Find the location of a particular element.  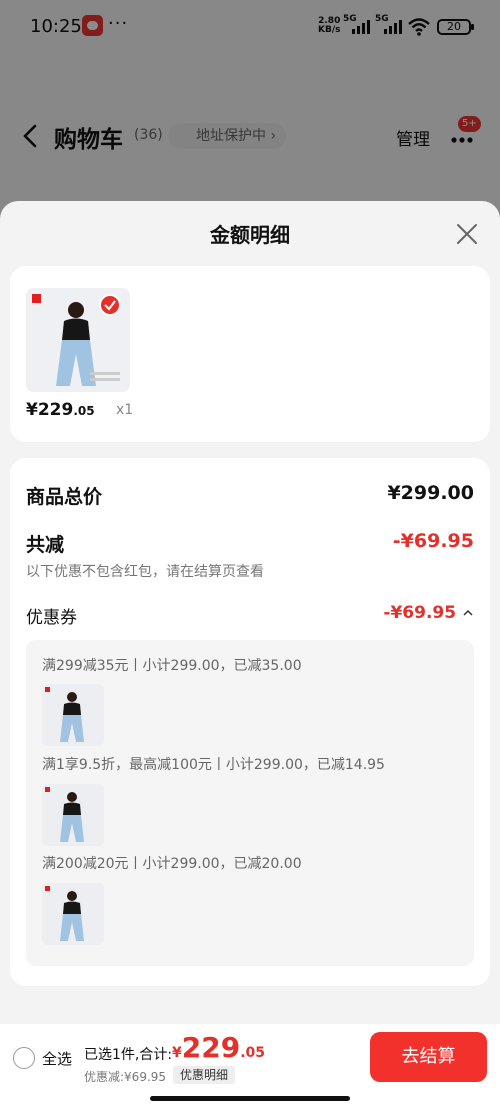

sheet-title: 金额明细 is located at coordinates (250, 235).